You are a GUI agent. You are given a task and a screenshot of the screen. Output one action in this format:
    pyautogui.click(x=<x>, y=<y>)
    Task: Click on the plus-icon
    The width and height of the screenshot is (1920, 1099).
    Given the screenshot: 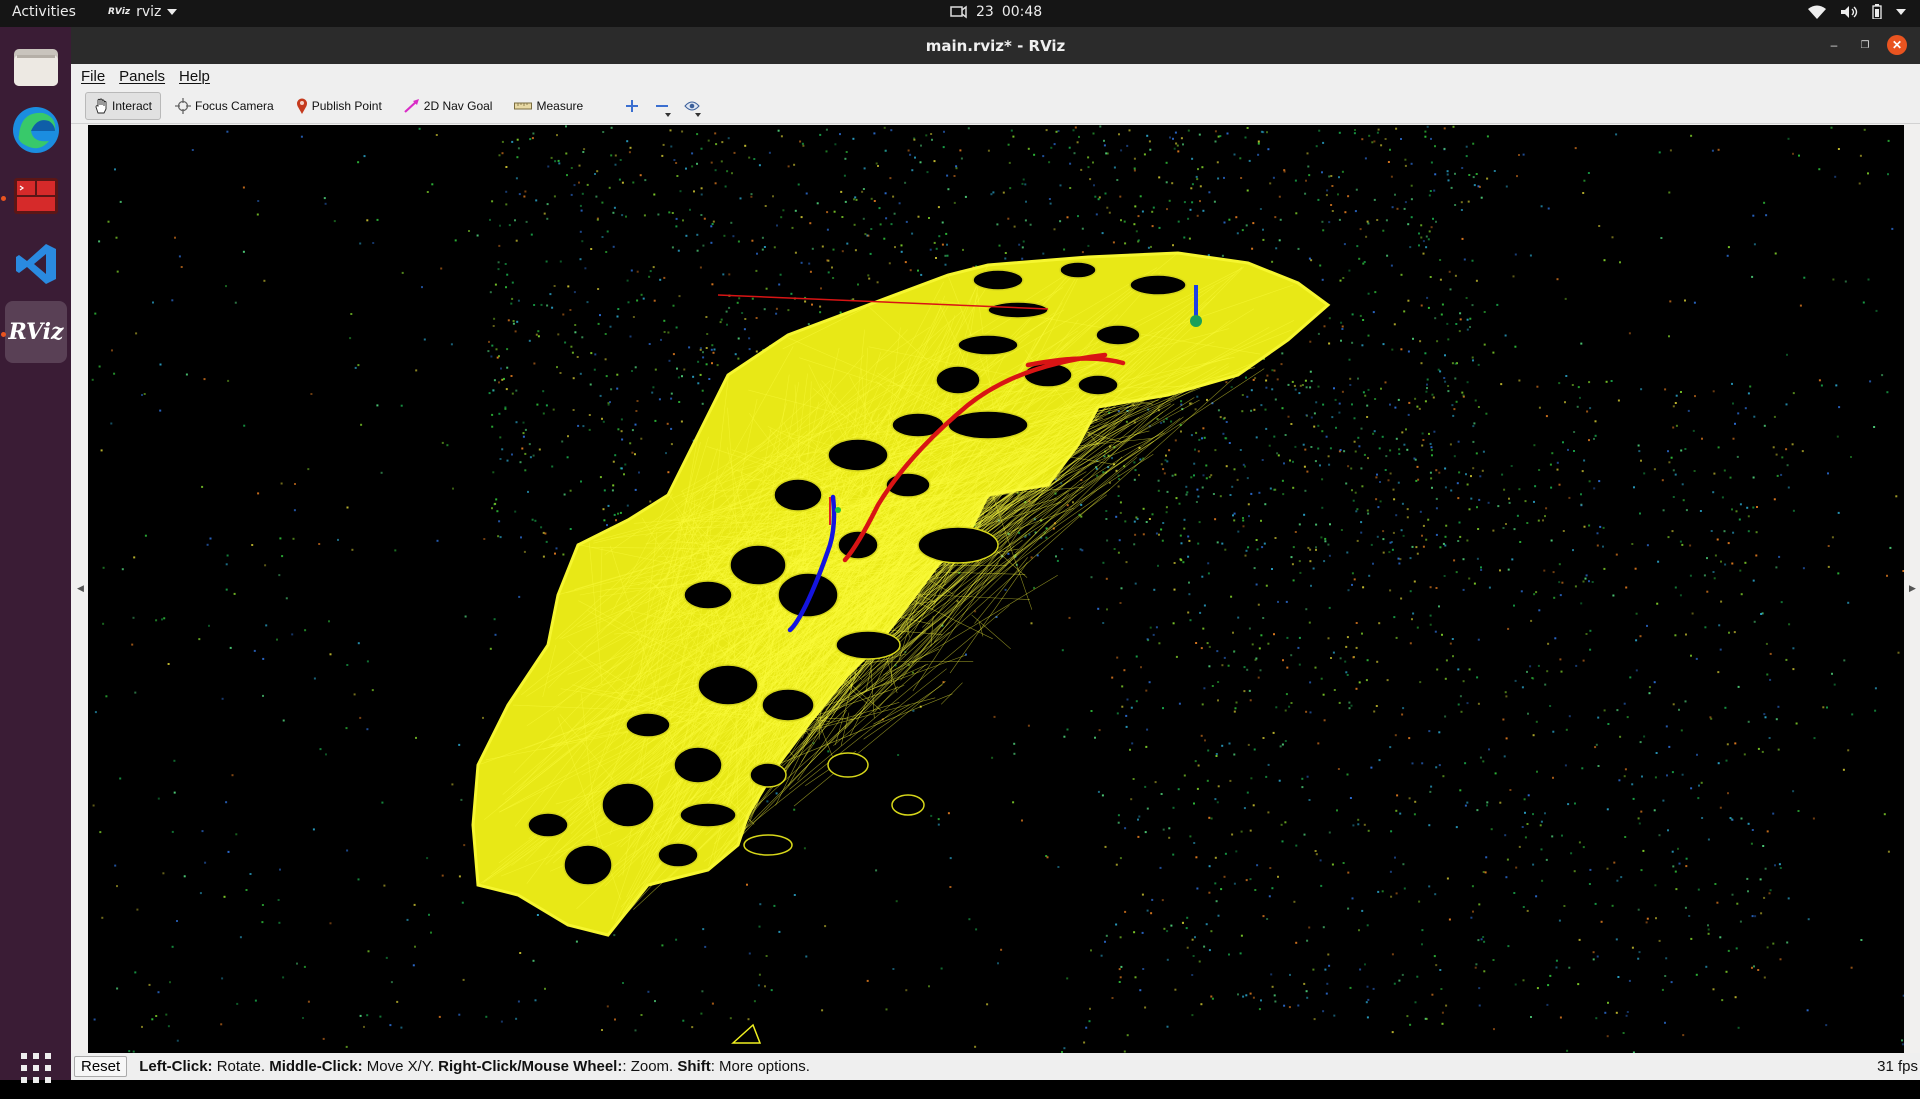 What is the action you would take?
    pyautogui.click(x=632, y=106)
    